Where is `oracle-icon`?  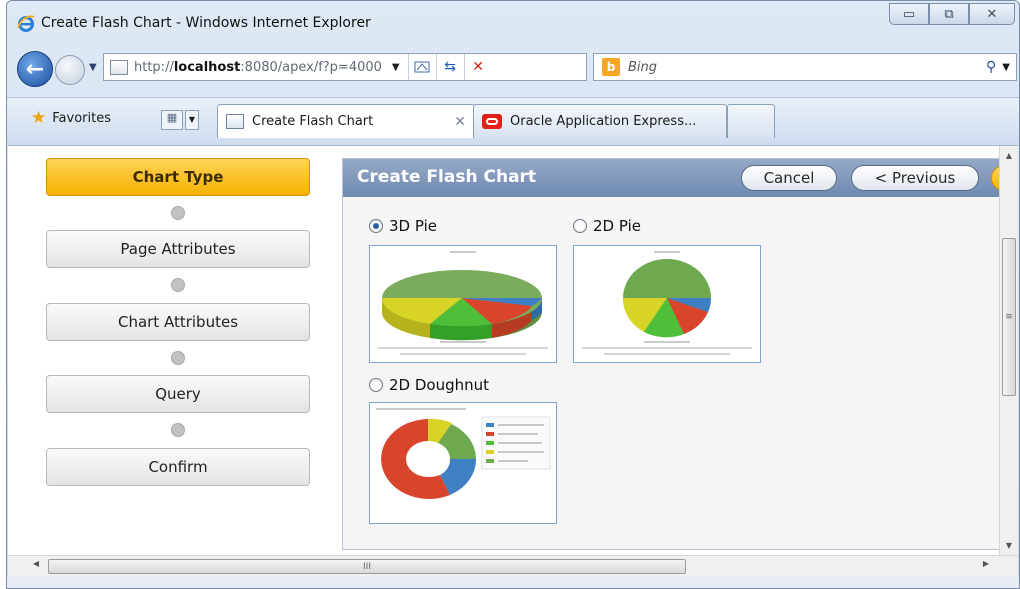 oracle-icon is located at coordinates (492, 121).